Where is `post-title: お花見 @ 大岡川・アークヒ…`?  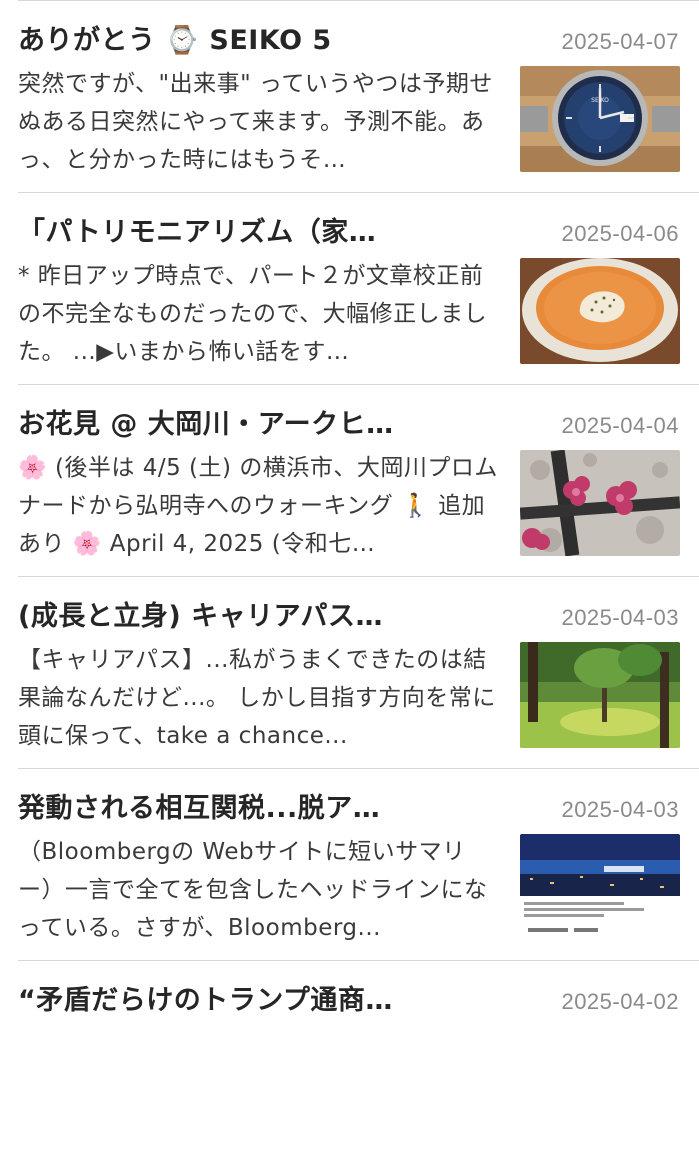 post-title: お花見 @ 大岡川・アークヒ… is located at coordinates (259, 425).